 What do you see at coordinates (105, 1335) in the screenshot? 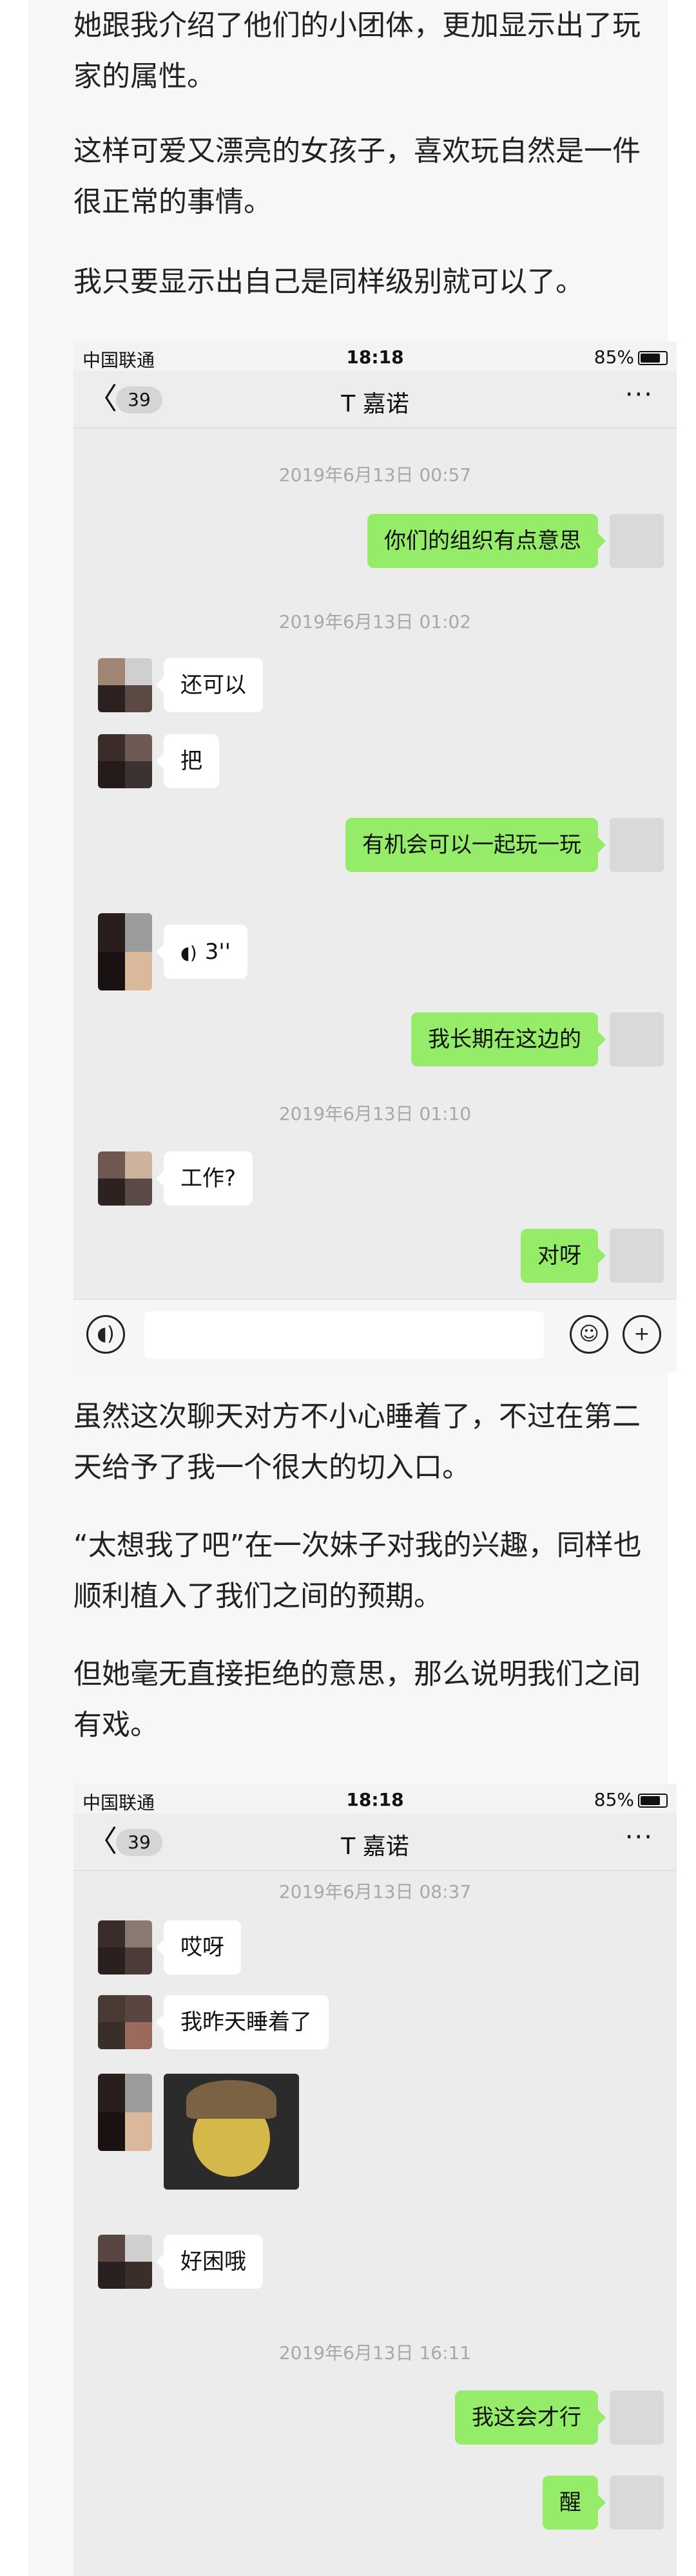
I see `voice-toggle-icon: ◖)` at bounding box center [105, 1335].